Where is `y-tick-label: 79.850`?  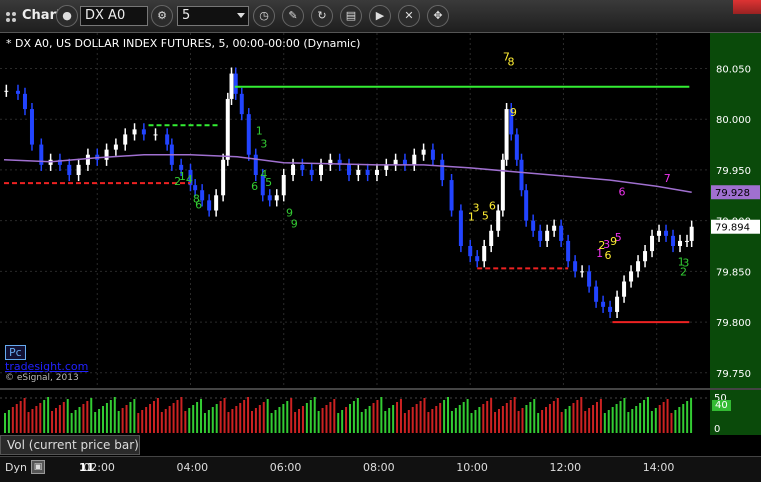
y-tick-label: 79.850 is located at coordinates (733, 272).